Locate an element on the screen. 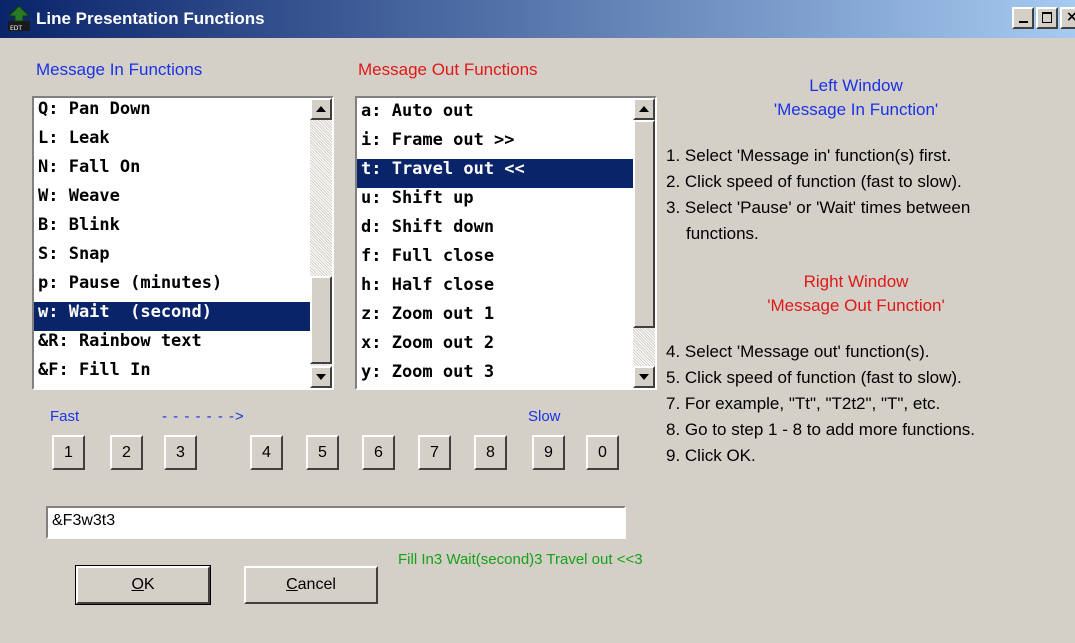 The image size is (1075, 643). list-item: t: Travel out << is located at coordinates (495, 173).